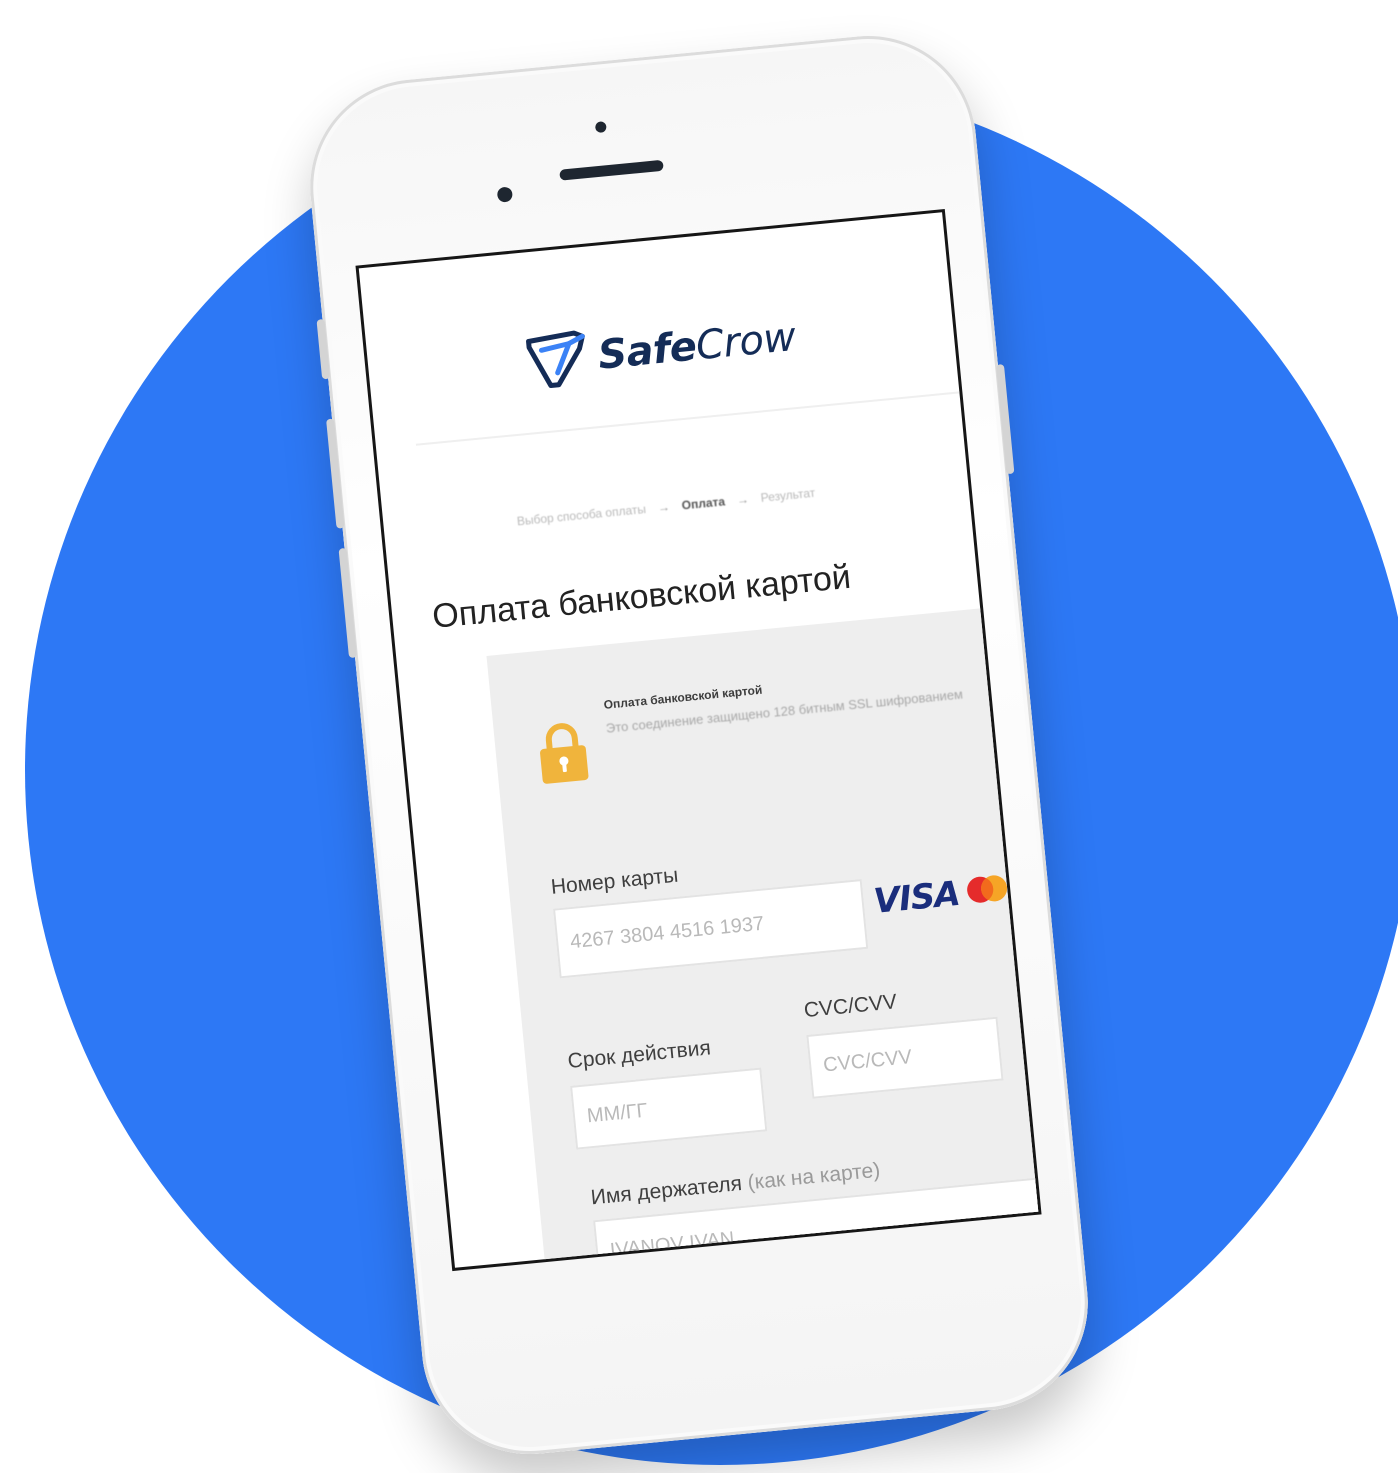 The height and width of the screenshot is (1473, 1398). Describe the element at coordinates (639, 1054) in the screenshot. I see `expiry-label: Срок действия` at that location.